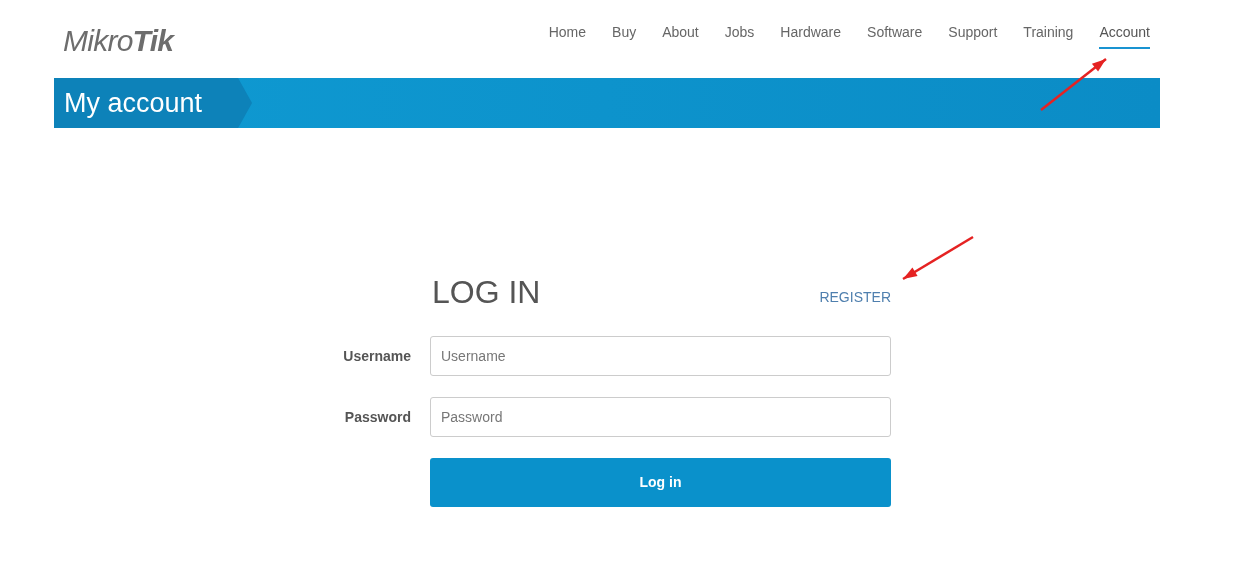  I want to click on field-label: Password, so click(377, 417).